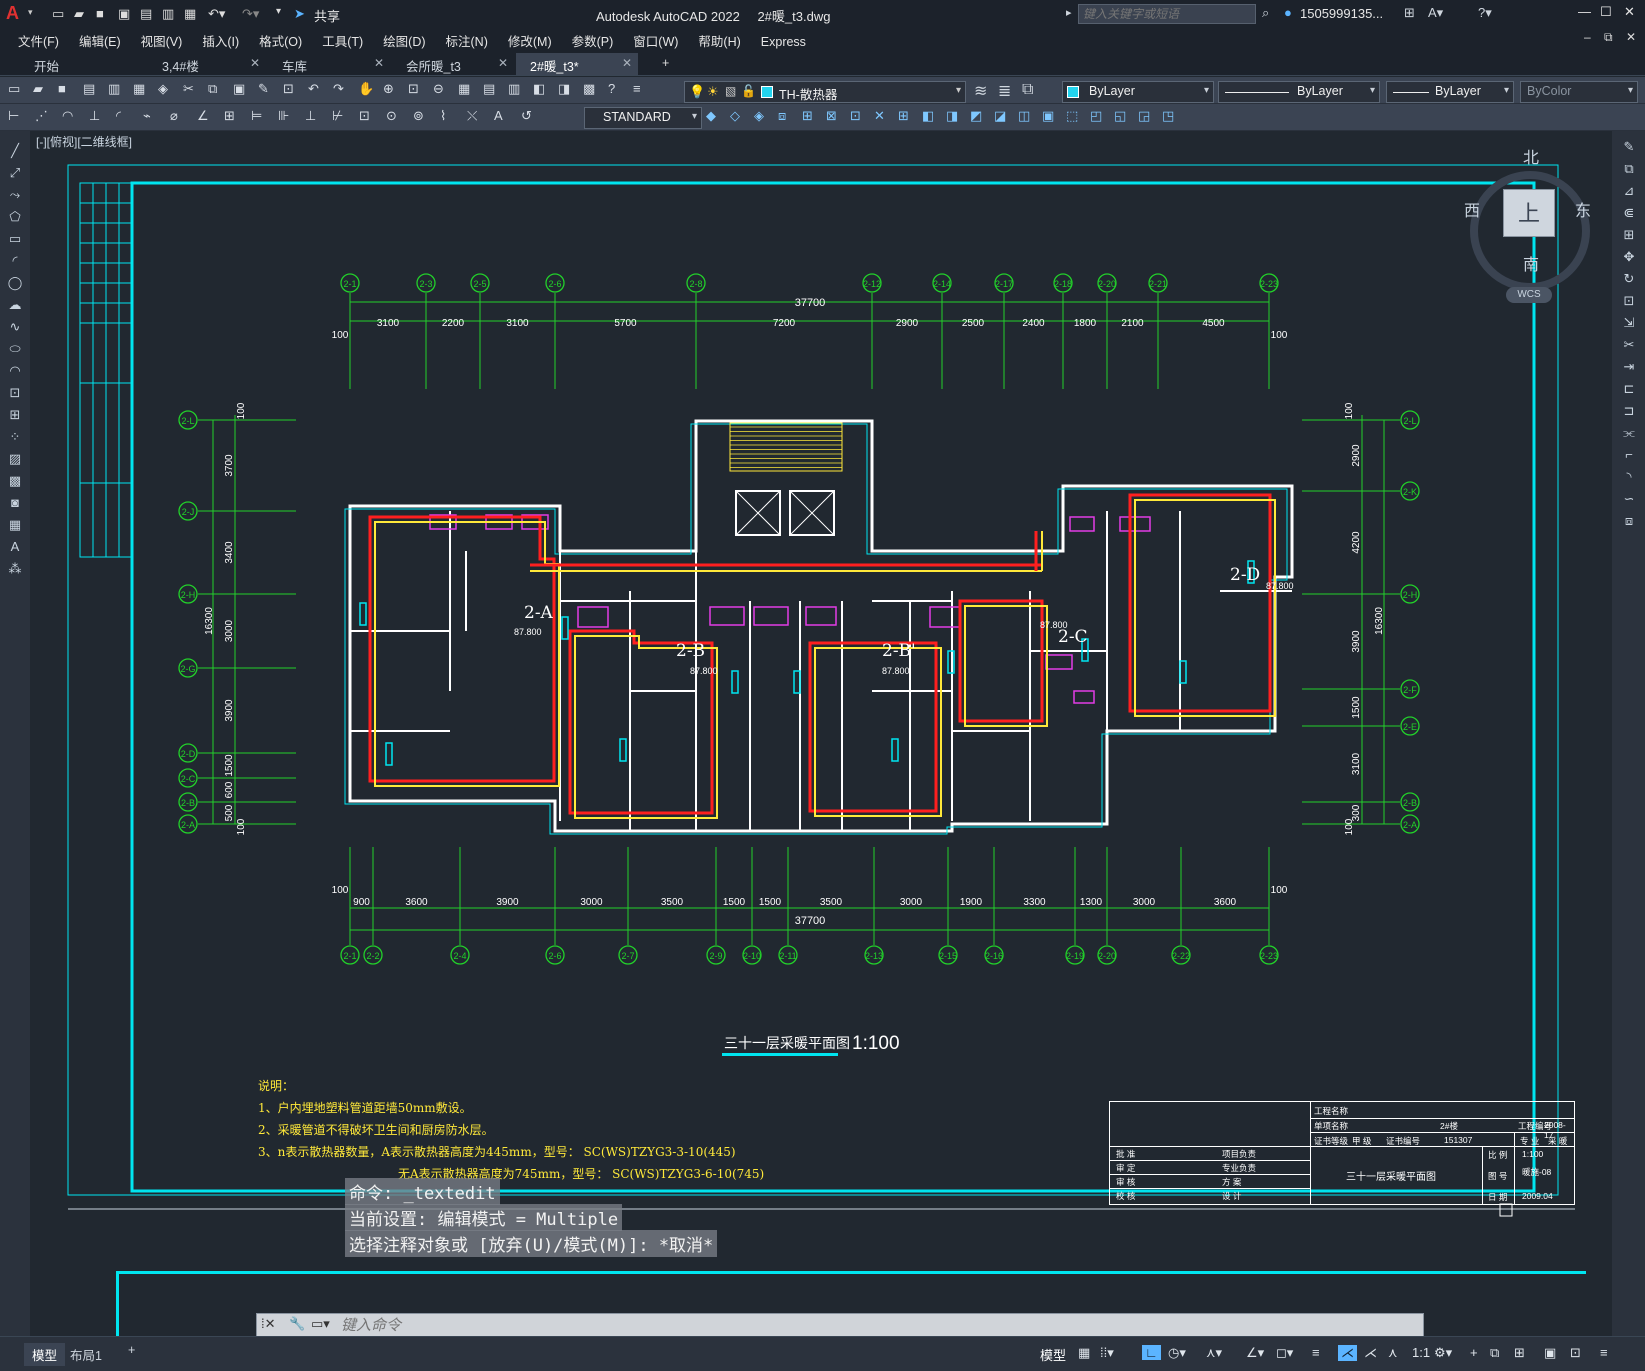 The height and width of the screenshot is (1371, 1645). What do you see at coordinates (207, 64) in the screenshot?
I see `tab-34-building: 3,4#楼 ✕` at bounding box center [207, 64].